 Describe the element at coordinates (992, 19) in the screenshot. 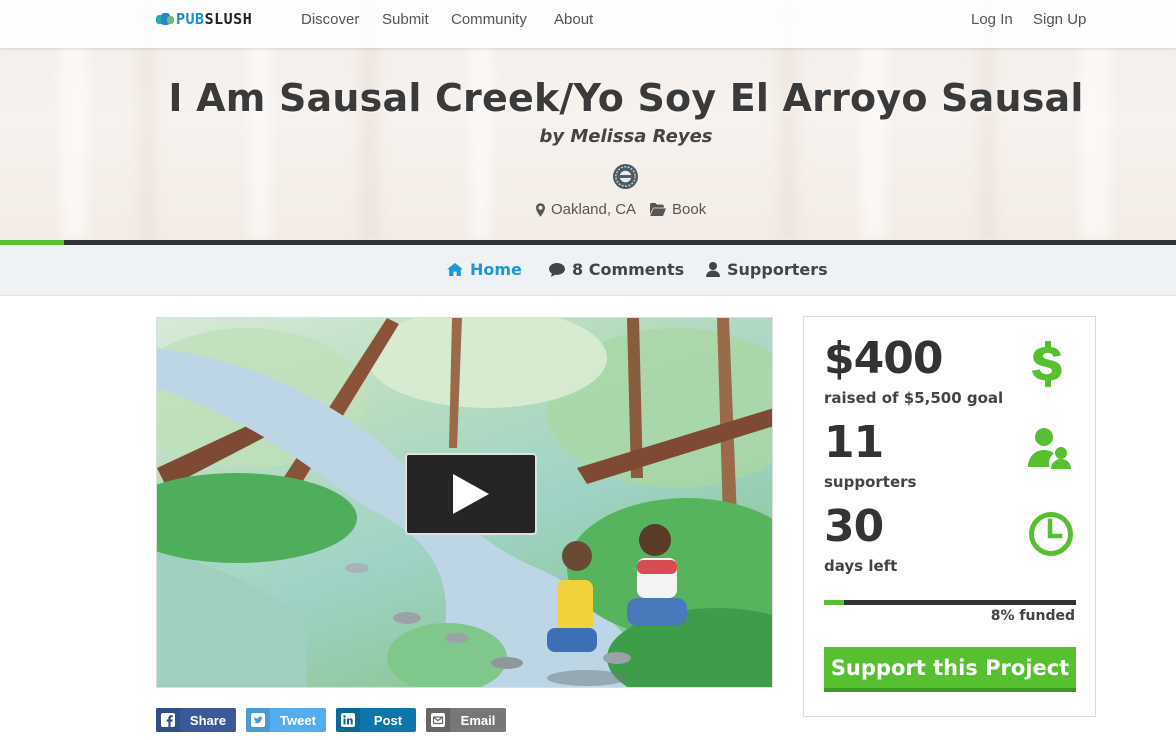

I see `login-link: Log In` at that location.